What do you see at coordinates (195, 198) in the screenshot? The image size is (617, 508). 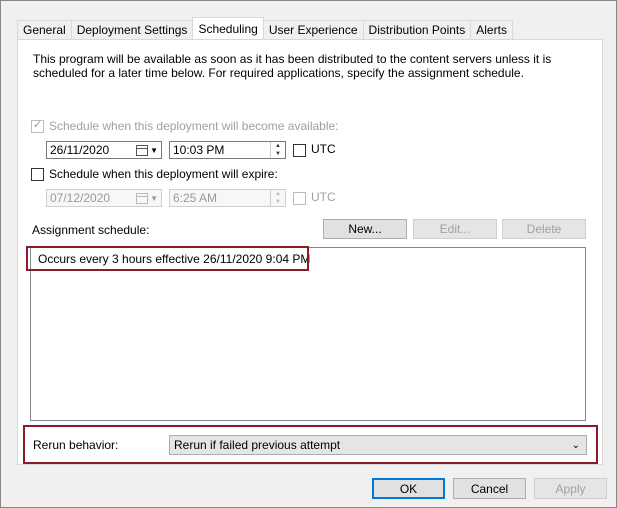 I see `expire-time-value: 6:25 AM` at bounding box center [195, 198].